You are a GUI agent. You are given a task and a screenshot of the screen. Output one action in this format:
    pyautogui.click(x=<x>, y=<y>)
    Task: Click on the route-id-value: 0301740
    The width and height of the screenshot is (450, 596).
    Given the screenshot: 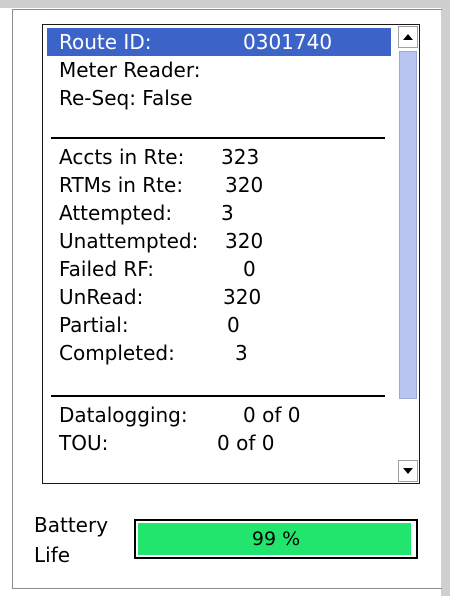 What is the action you would take?
    pyautogui.click(x=288, y=42)
    